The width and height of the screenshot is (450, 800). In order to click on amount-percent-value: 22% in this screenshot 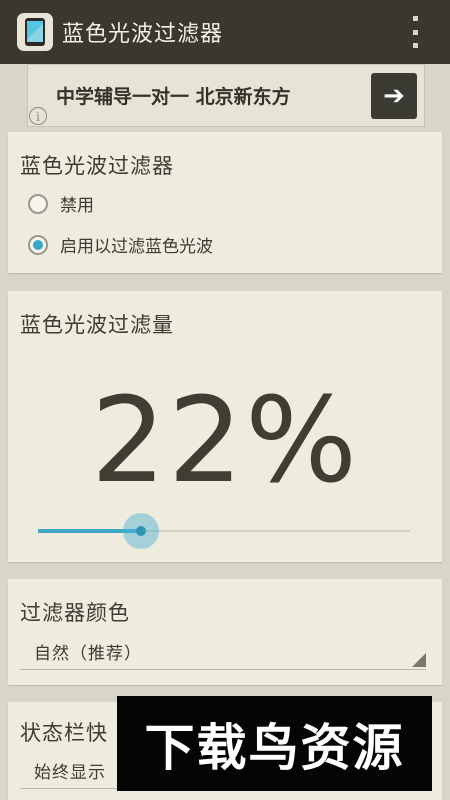, I will do `click(225, 440)`.